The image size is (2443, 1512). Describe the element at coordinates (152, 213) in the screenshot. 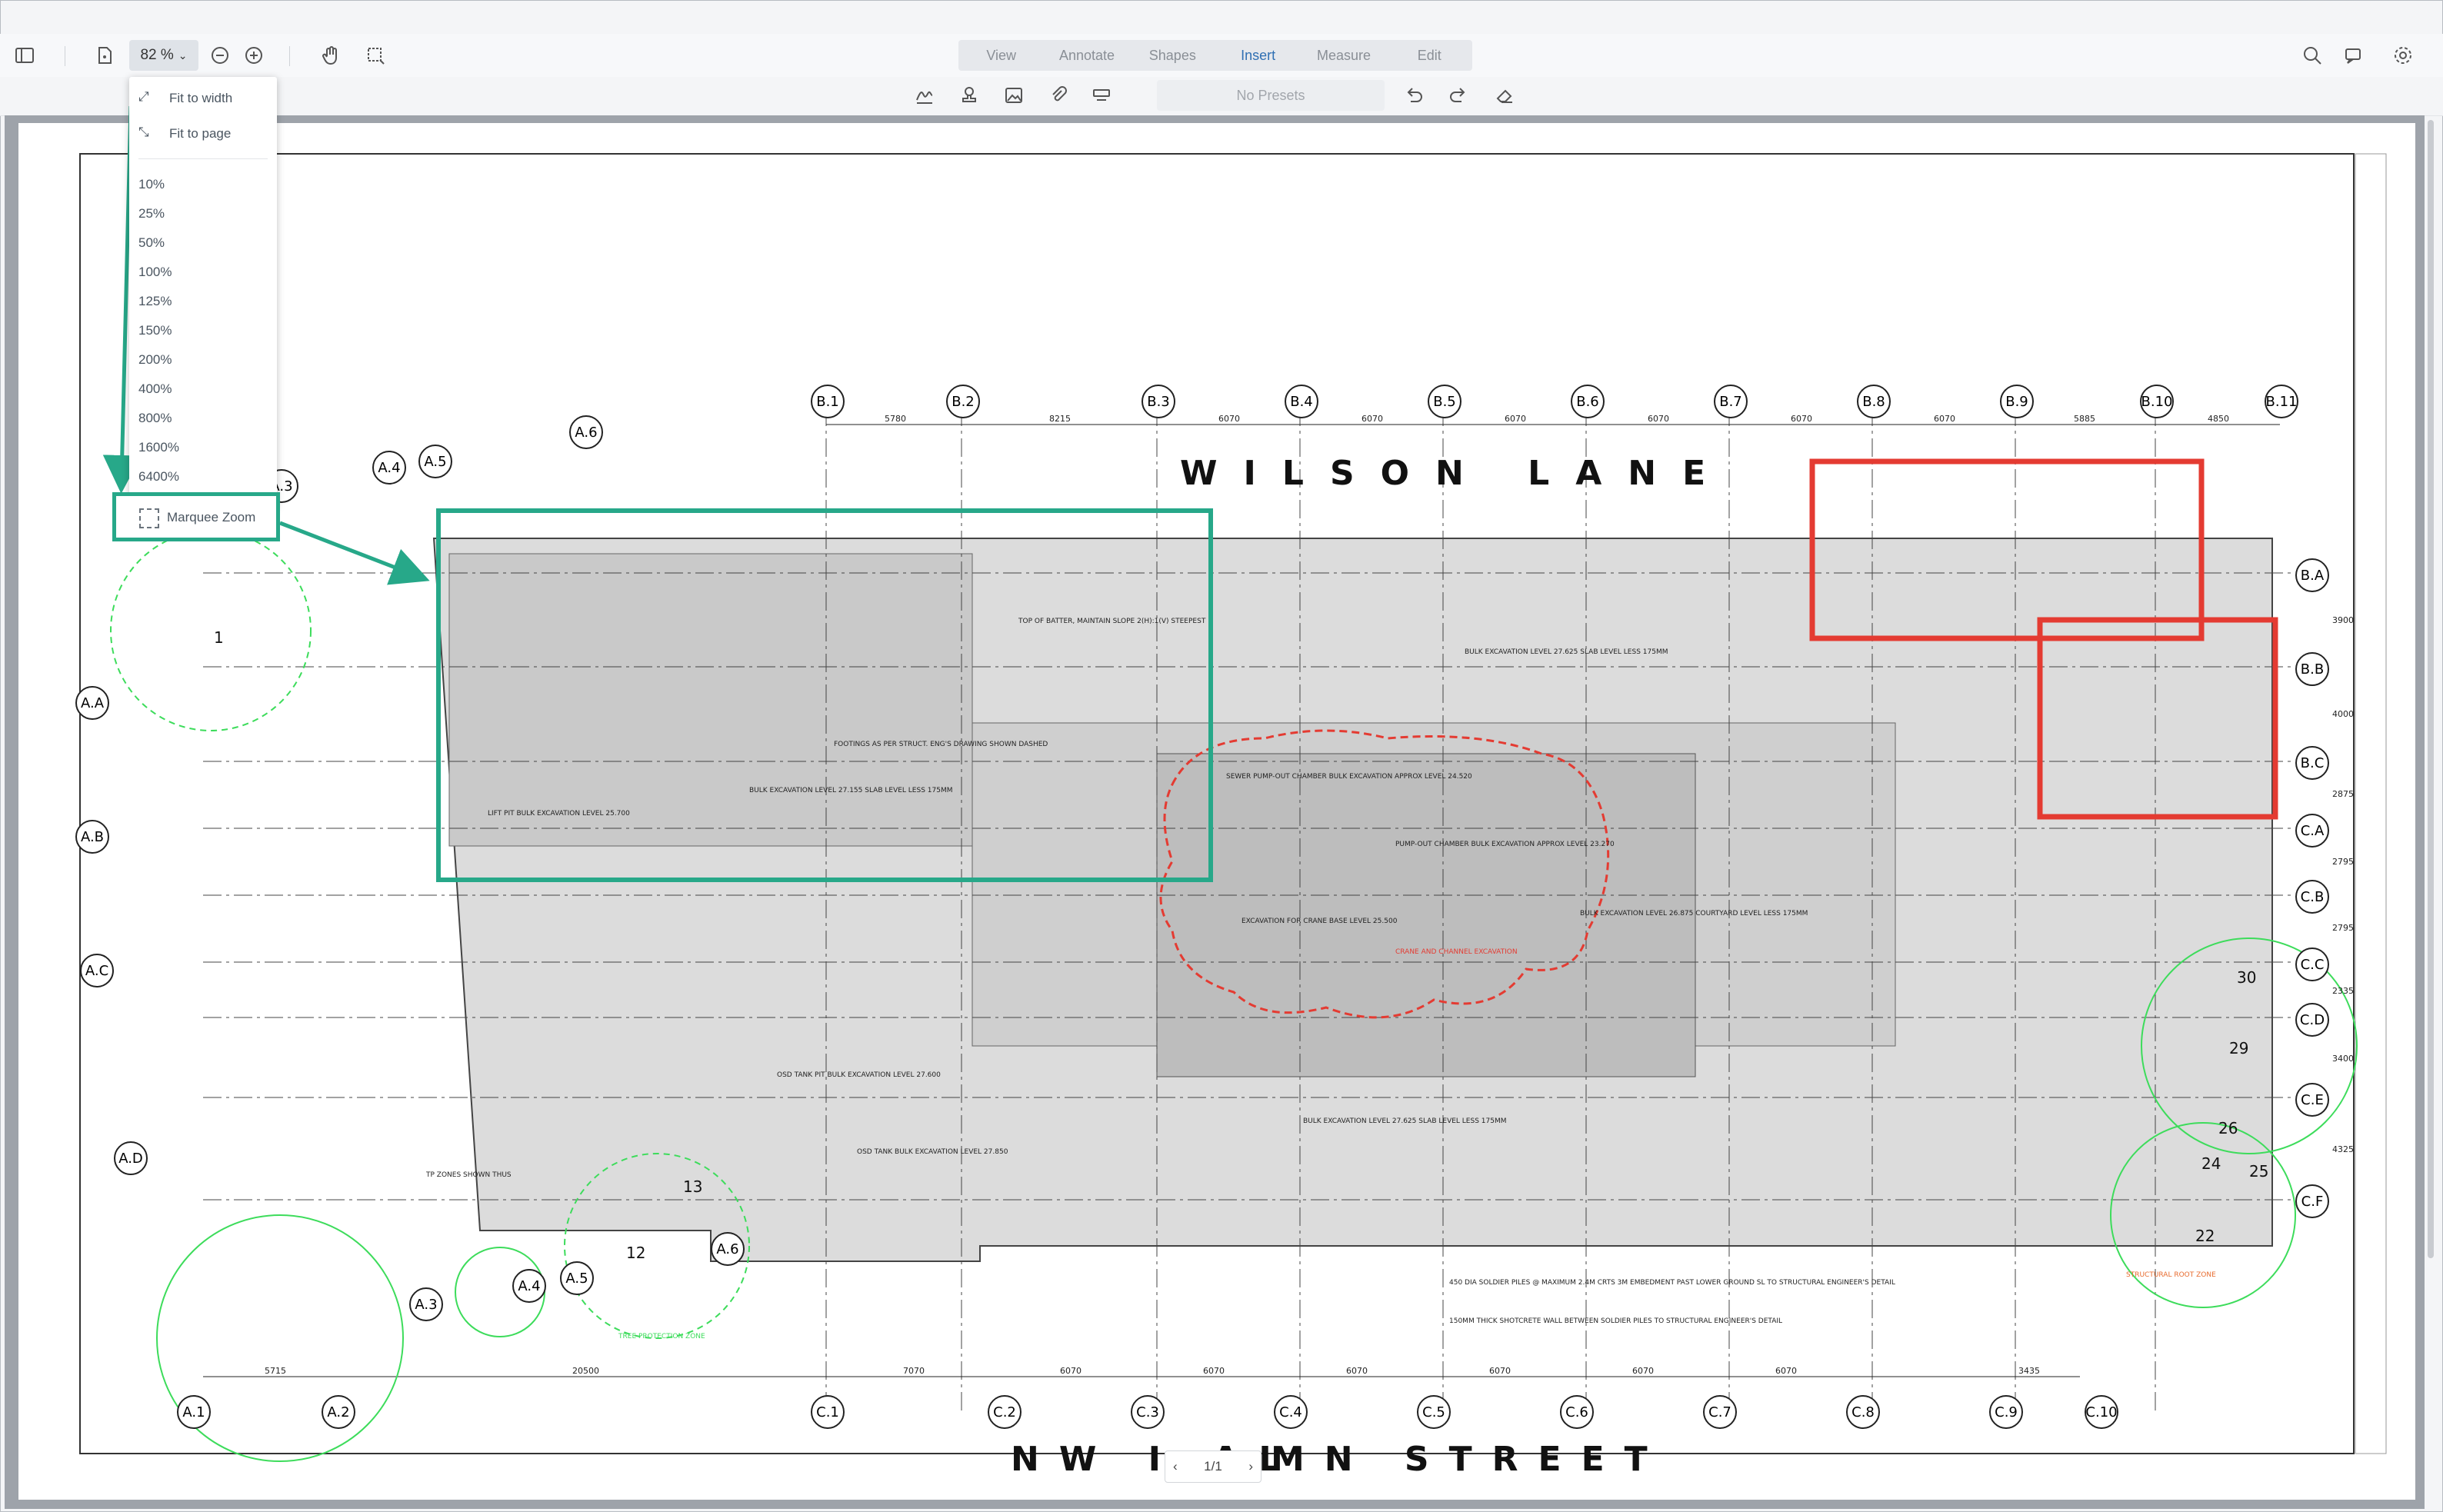

I see `zoom-option-25: 25%` at that location.